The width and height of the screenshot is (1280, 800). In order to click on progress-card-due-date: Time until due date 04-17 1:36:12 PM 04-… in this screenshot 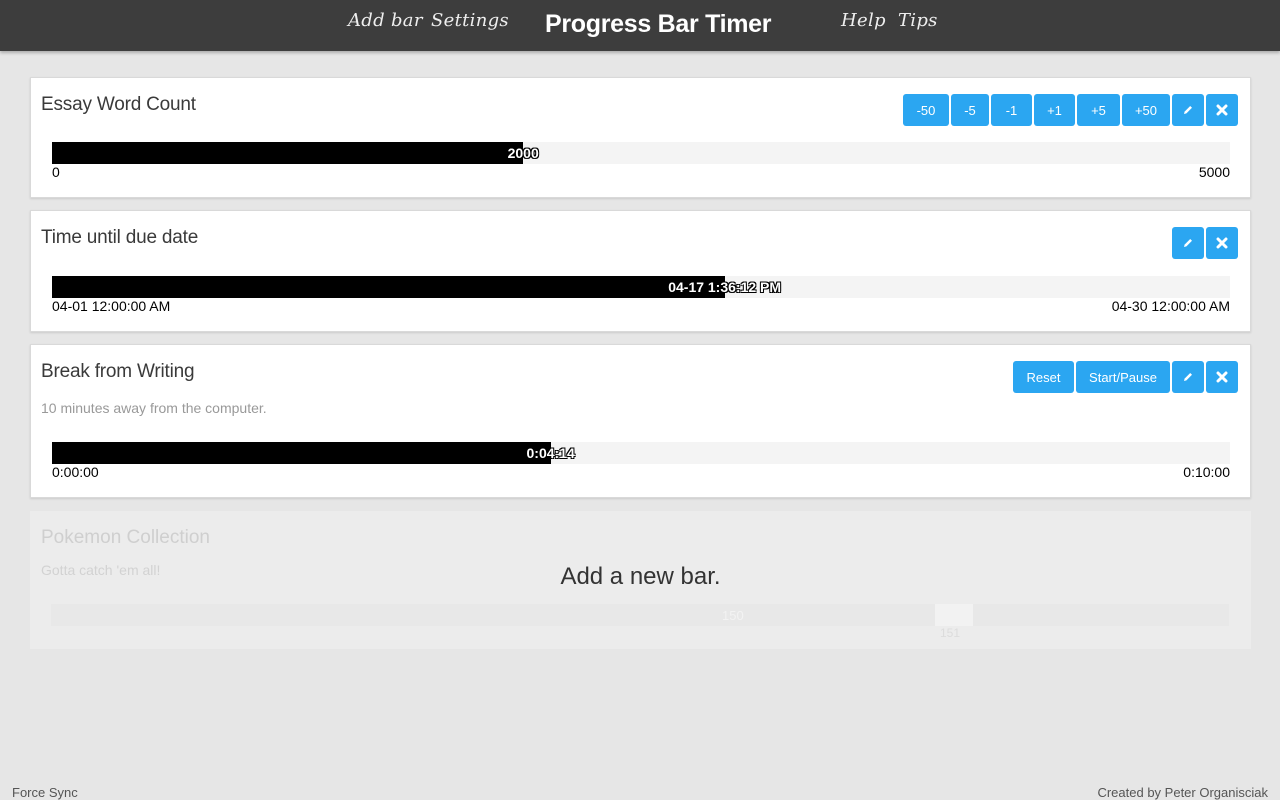, I will do `click(640, 271)`.